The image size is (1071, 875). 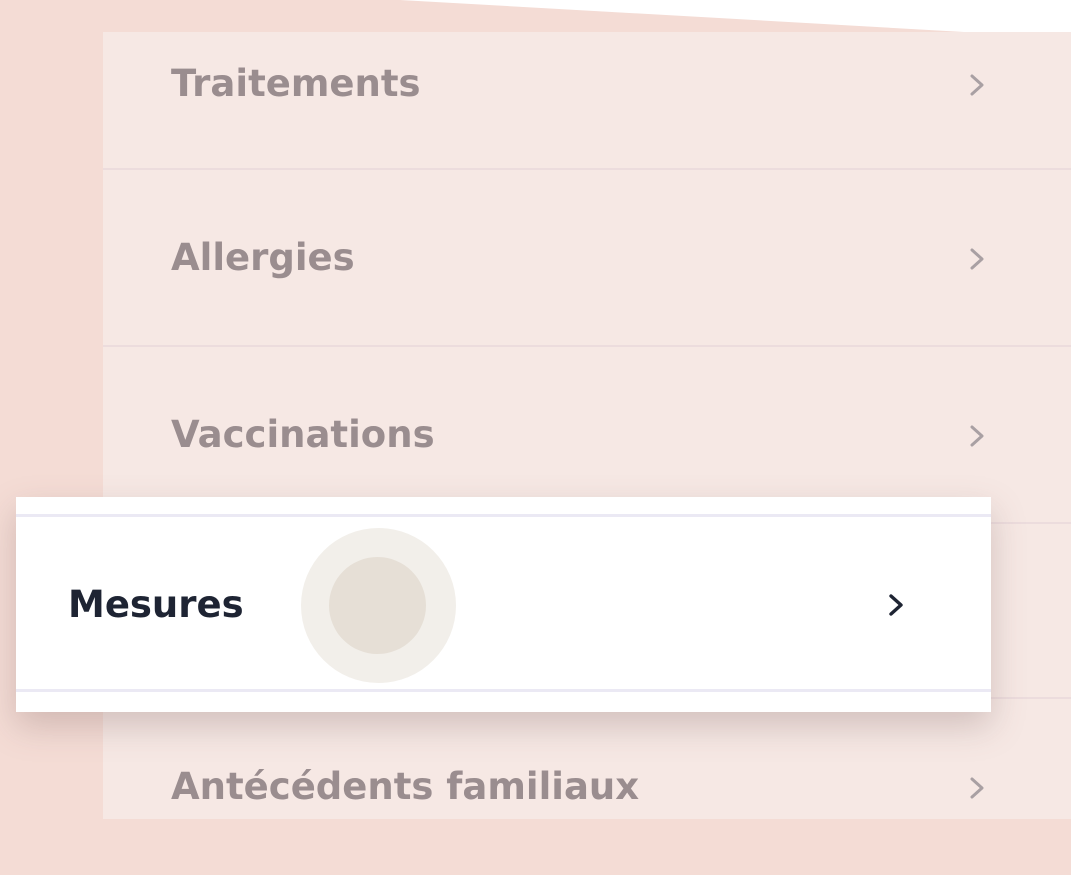 I want to click on active-row-bottom-line, so click(x=503, y=690).